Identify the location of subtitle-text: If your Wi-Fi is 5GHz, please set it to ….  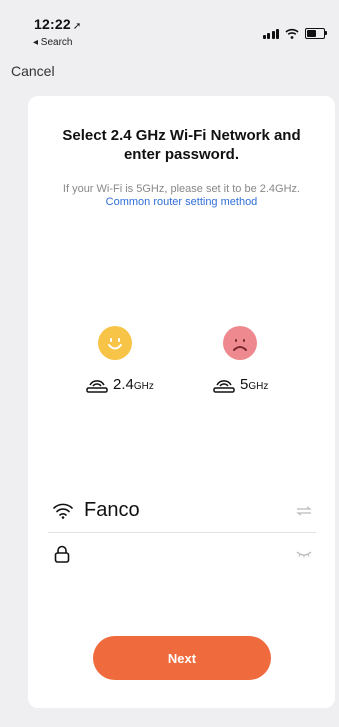
(181, 189).